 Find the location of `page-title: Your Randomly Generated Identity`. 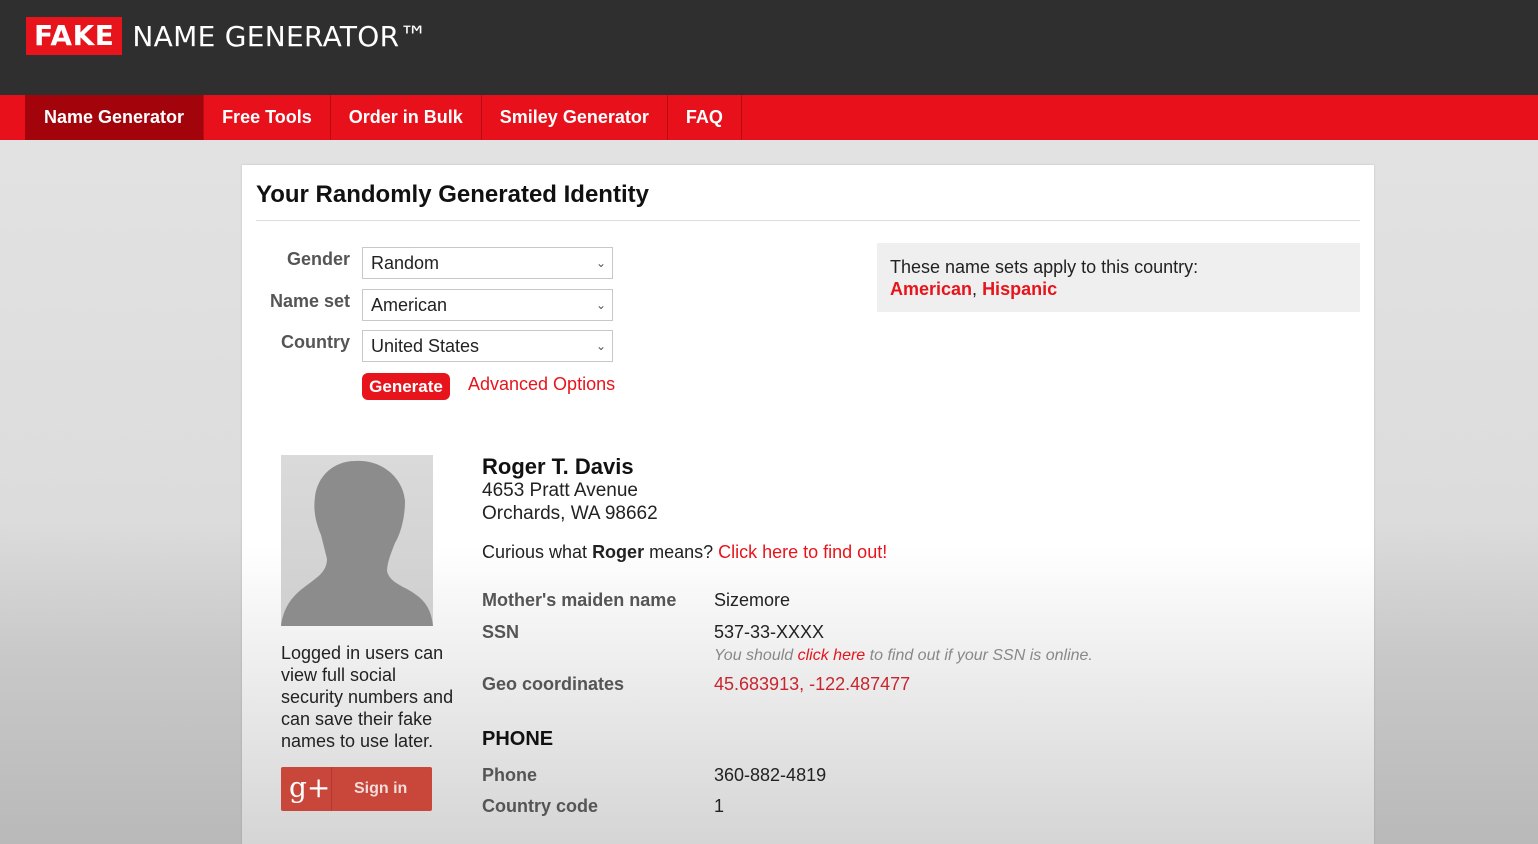

page-title: Your Randomly Generated Identity is located at coordinates (452, 194).